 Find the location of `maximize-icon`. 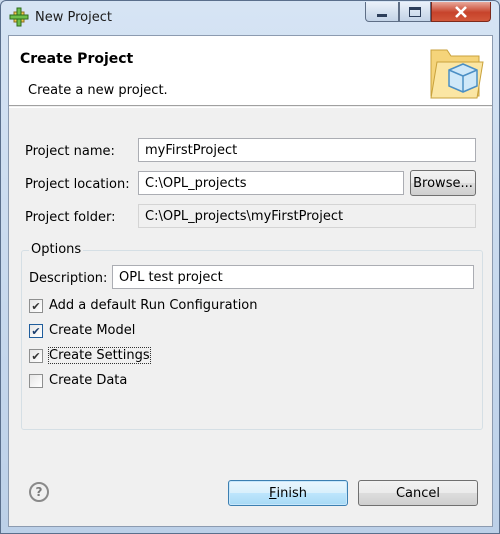

maximize-icon is located at coordinates (415, 11).